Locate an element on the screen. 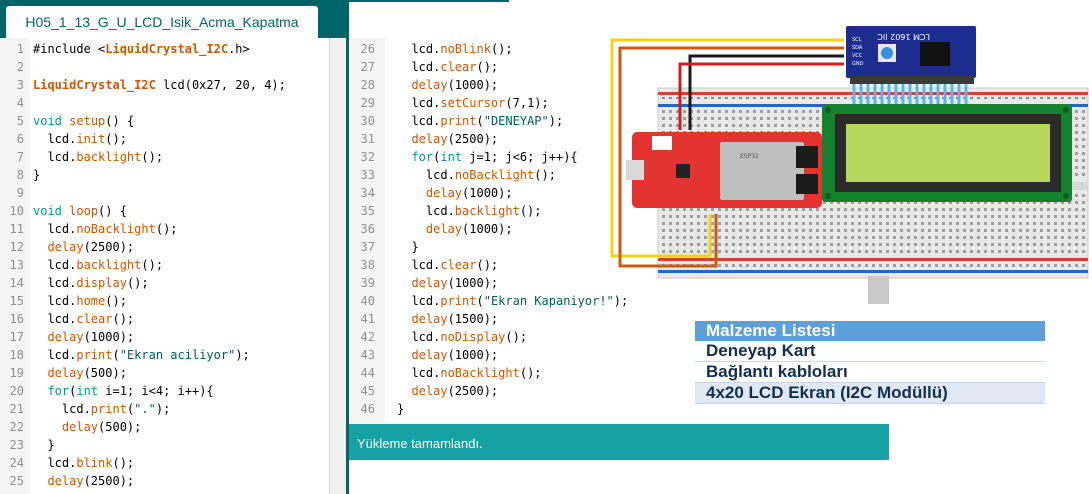  code-line: 15 lcd.home(); is located at coordinates (164, 301).